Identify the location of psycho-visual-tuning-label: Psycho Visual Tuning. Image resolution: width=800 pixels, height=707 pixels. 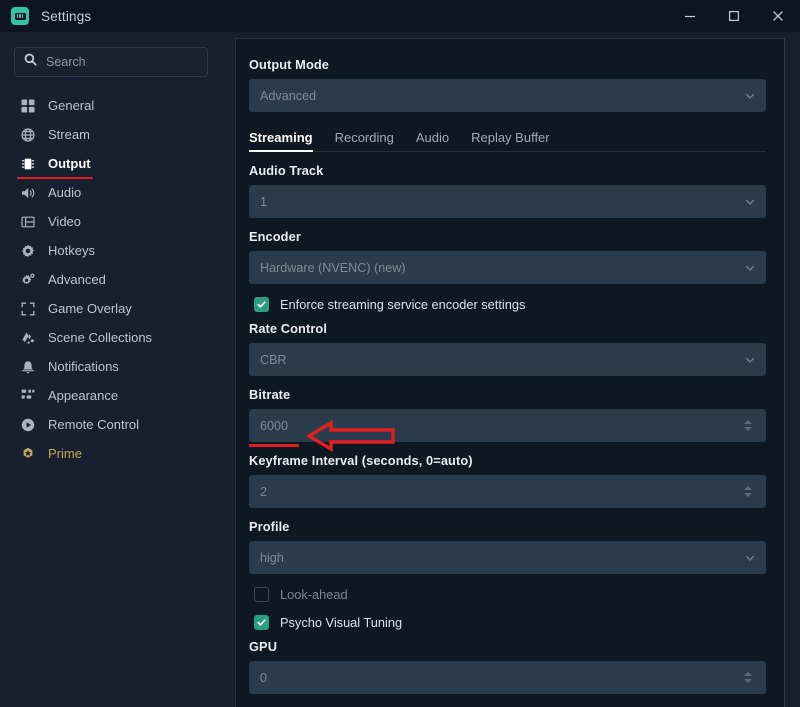
(341, 622).